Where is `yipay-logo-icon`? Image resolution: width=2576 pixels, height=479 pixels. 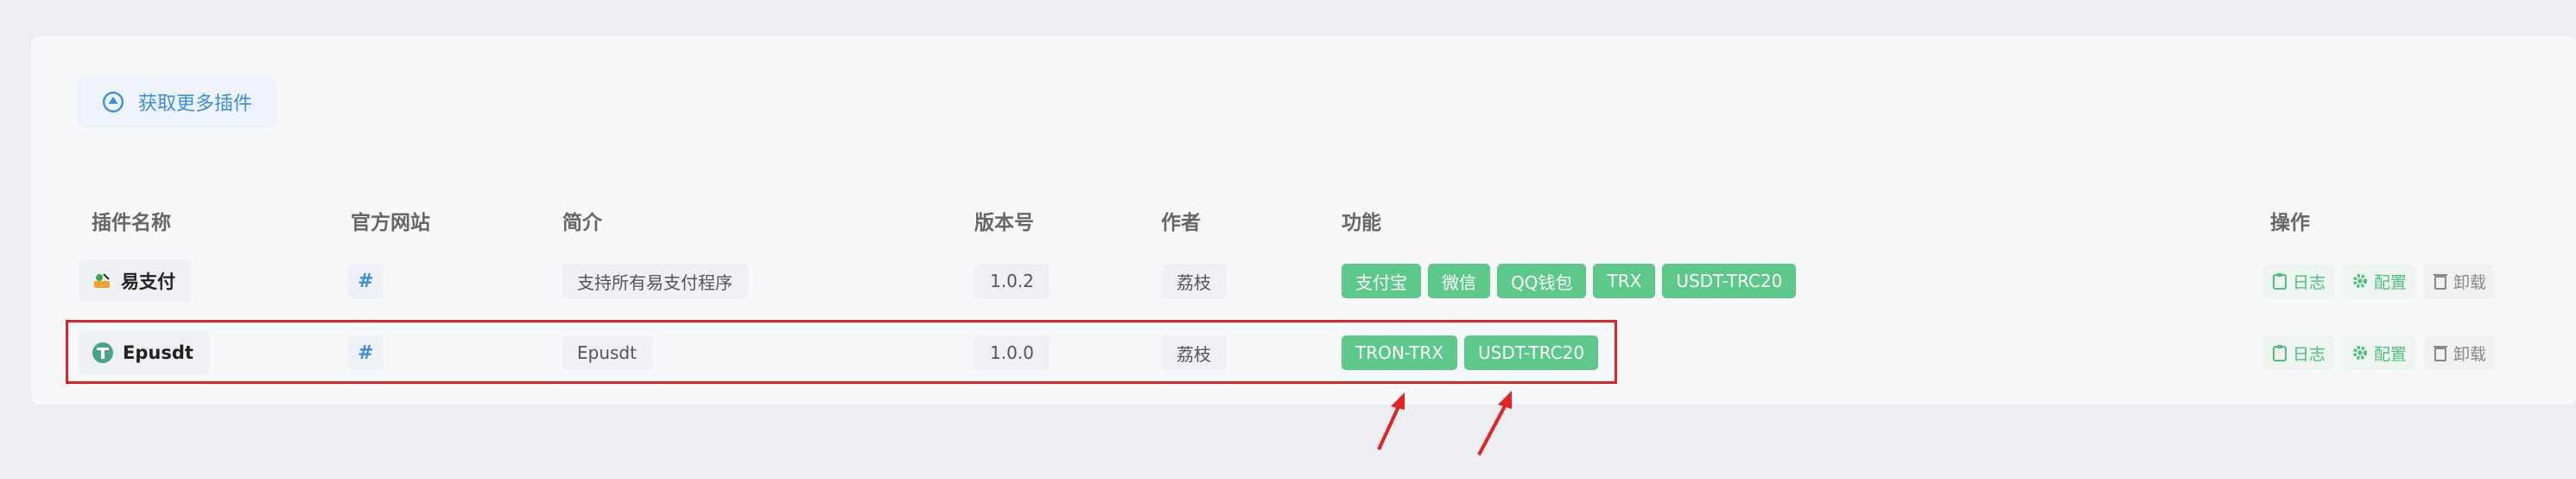 yipay-logo-icon is located at coordinates (102, 281).